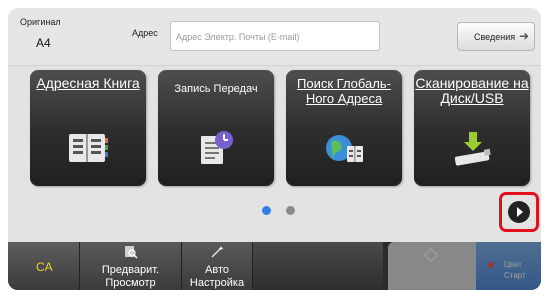 The height and width of the screenshot is (297, 549). I want to click on tile-global-address-search-label: Поиск Глобаль-Ного Адреса, so click(344, 91).